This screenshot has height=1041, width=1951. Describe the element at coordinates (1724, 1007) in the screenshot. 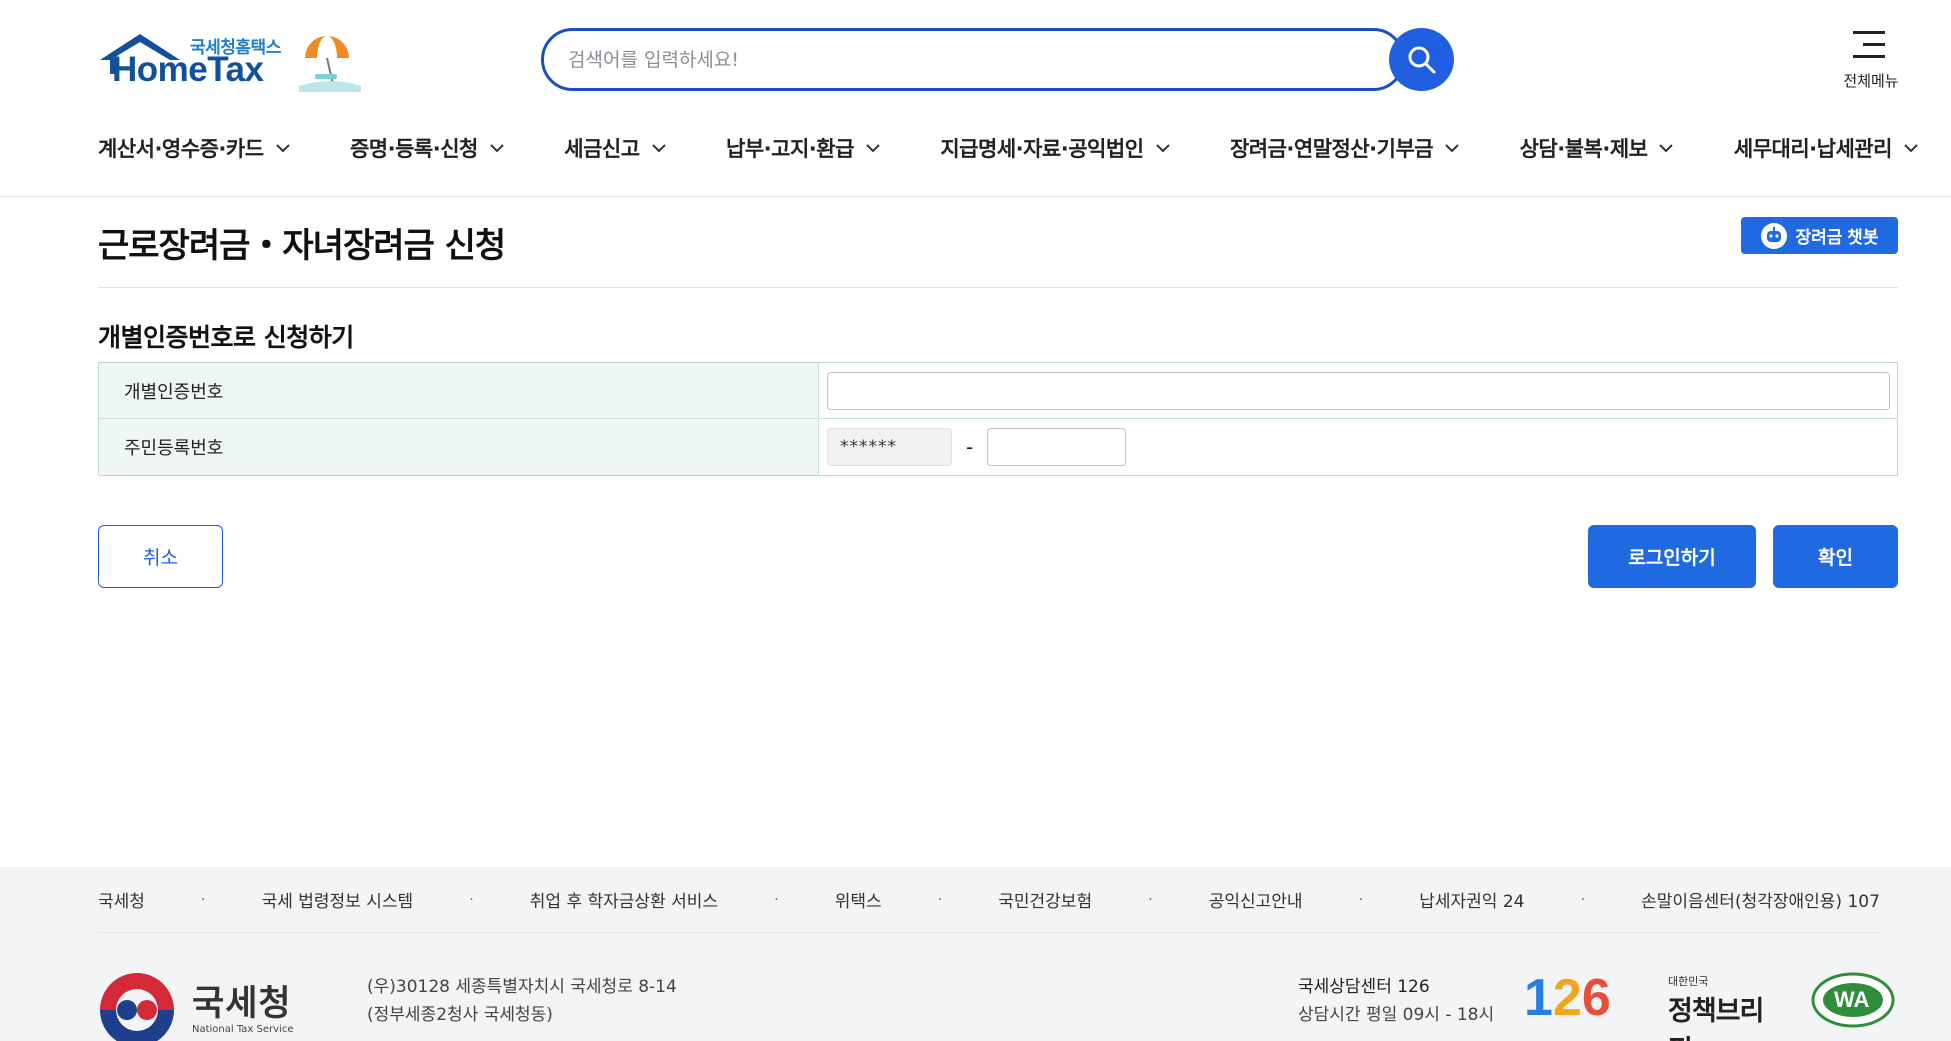

I see `policy-briefing-logo: 대한민국 정책브리핑` at that location.